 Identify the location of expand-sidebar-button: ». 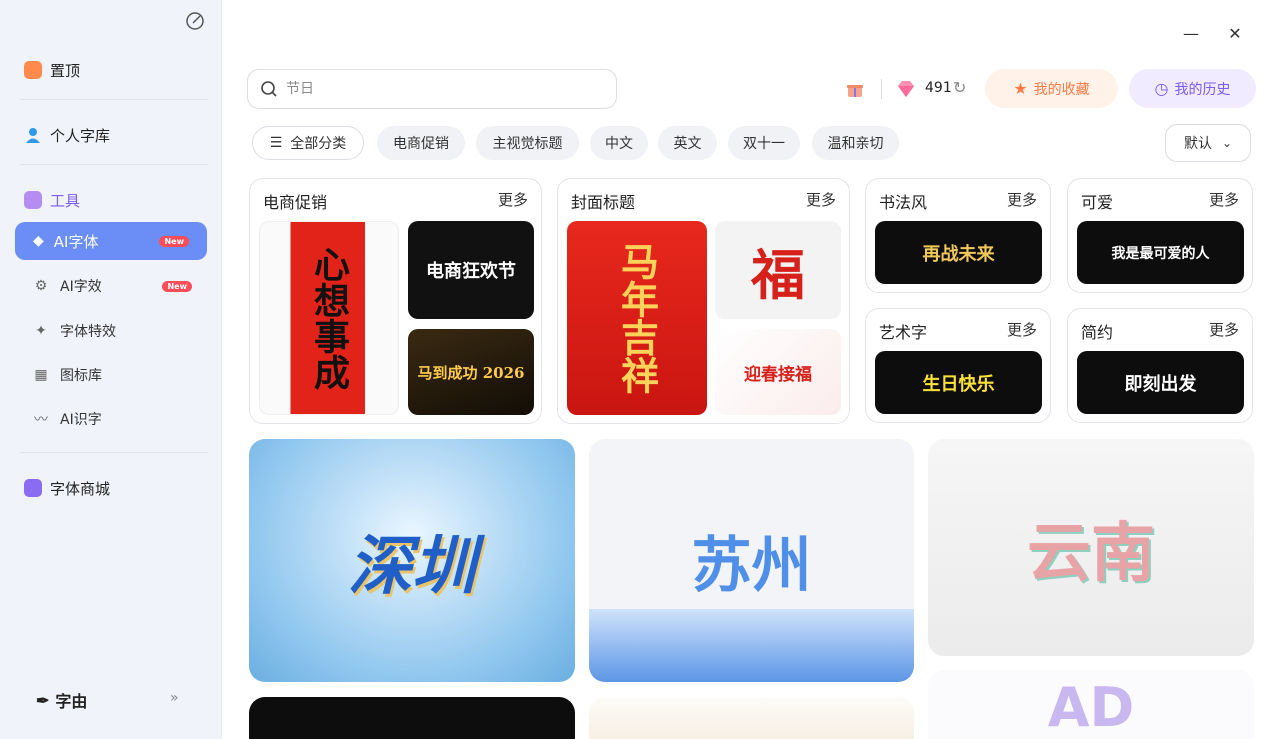
(174, 698).